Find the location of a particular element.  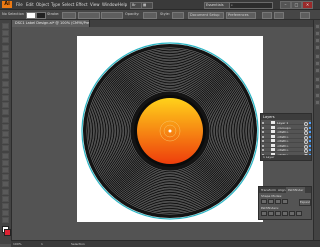

exclude-button is located at coordinates (285, 201).